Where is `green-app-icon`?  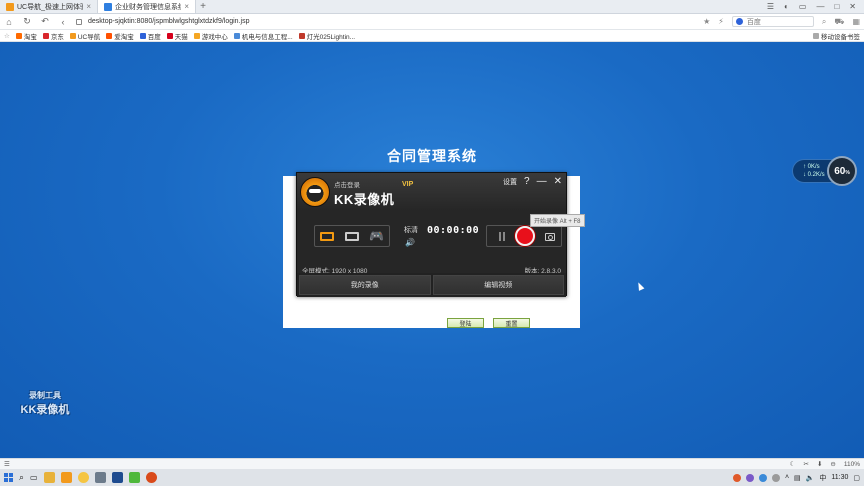 green-app-icon is located at coordinates (134, 477).